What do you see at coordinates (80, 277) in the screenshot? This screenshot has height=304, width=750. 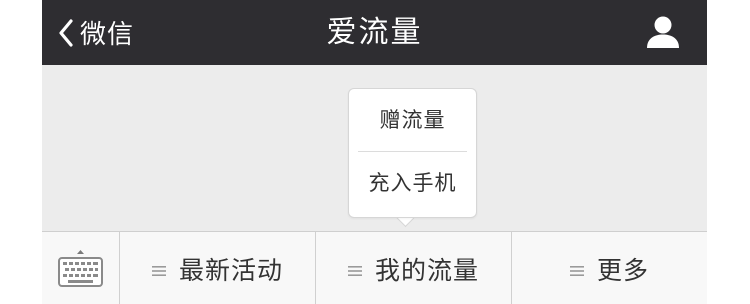 I see `keyboard-icon` at bounding box center [80, 277].